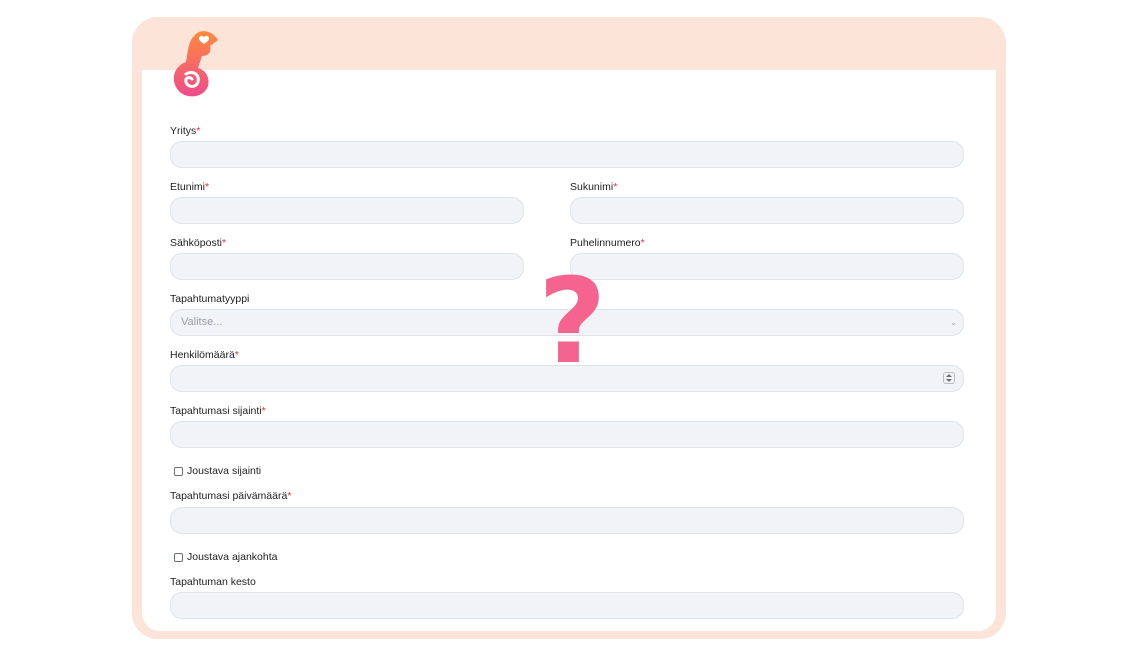 This screenshot has height=660, width=1140. What do you see at coordinates (213, 582) in the screenshot?
I see `duration-label: Tapahtuman kesto` at bounding box center [213, 582].